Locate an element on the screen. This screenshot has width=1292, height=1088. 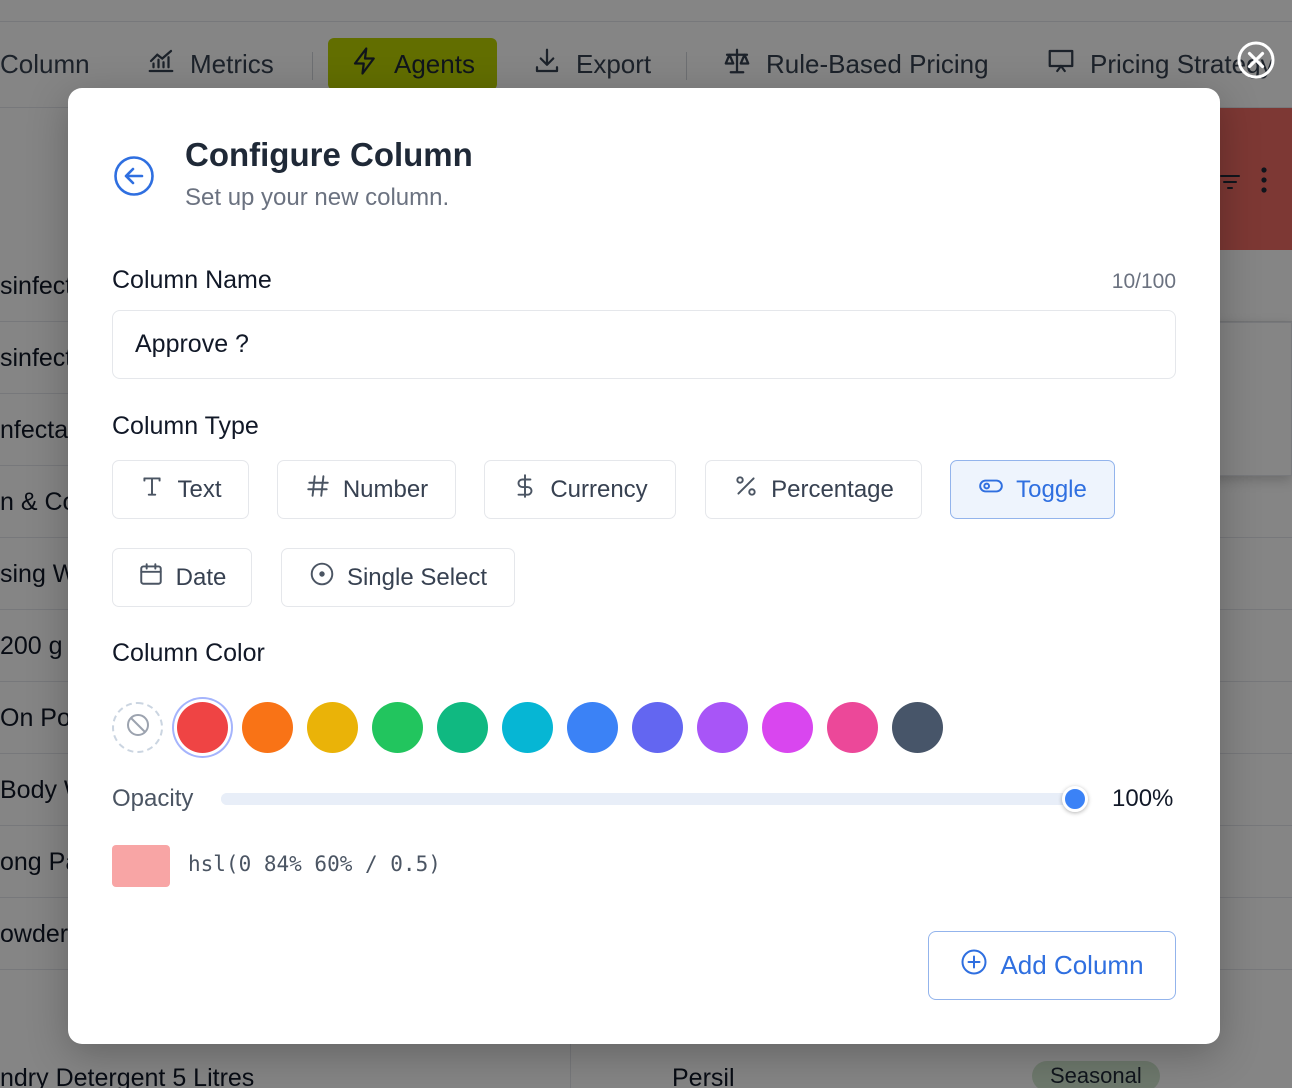
plus-circle-icon is located at coordinates (974, 965).